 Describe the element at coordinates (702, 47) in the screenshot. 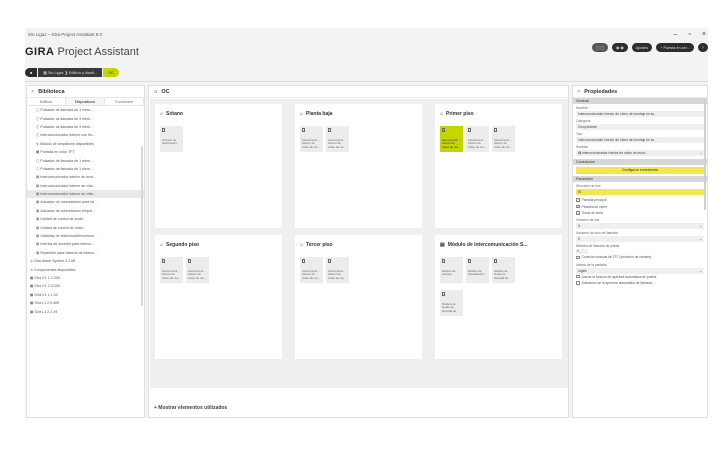

I see `help-button: ?` at that location.